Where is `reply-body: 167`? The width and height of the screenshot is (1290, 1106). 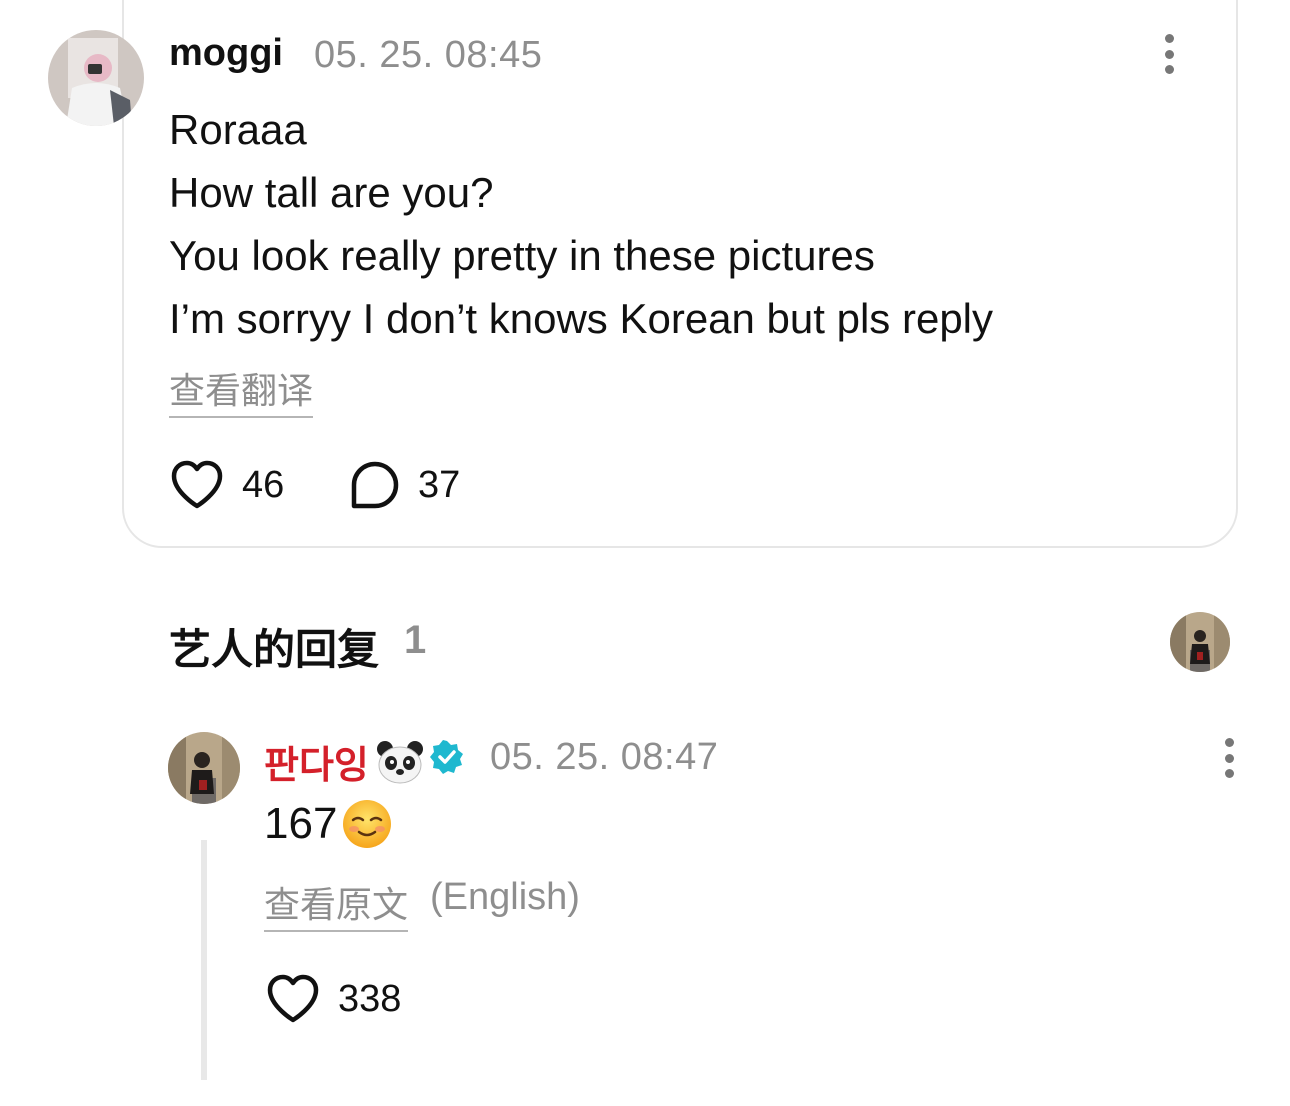
reply-body: 167 is located at coordinates (328, 824).